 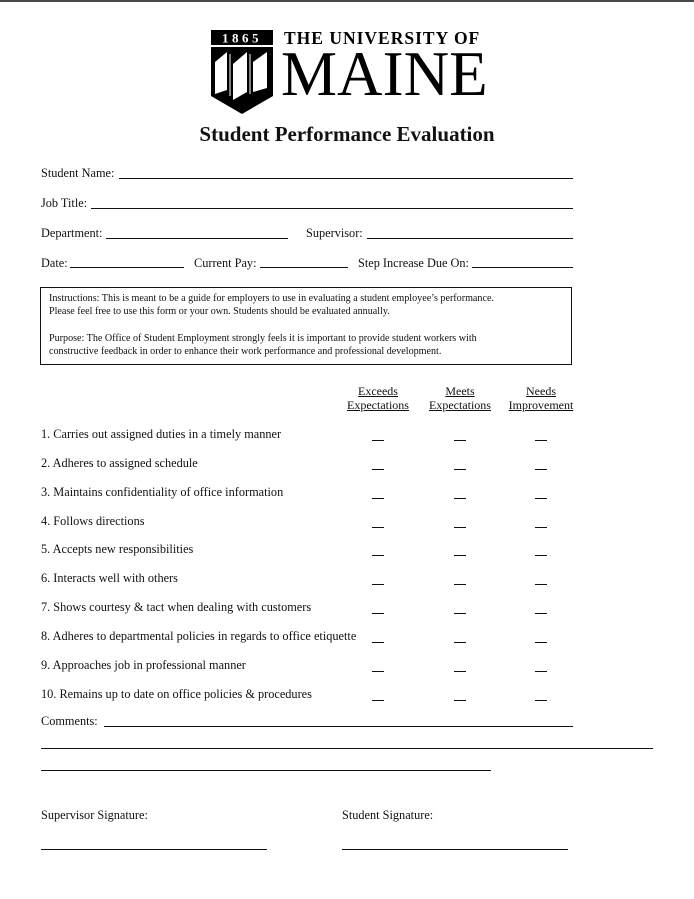 I want to click on column-header-line-2: Improvement, so click(x=541, y=405).